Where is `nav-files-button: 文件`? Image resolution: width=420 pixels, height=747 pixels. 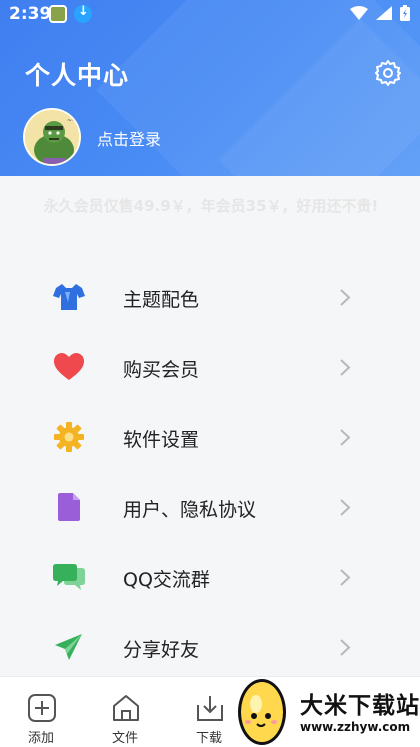 nav-files-button: 文件 is located at coordinates (125, 716).